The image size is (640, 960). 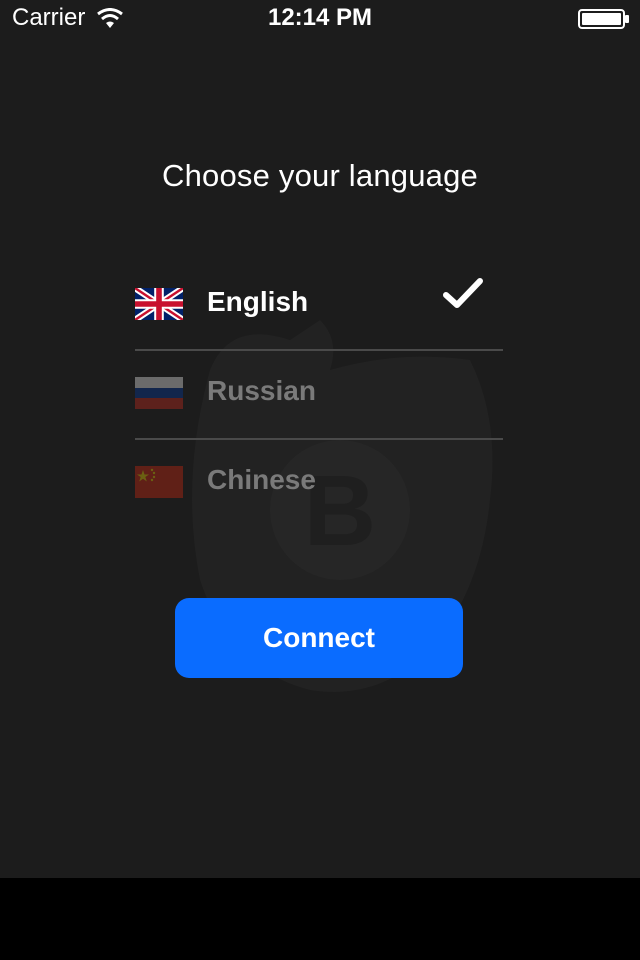 What do you see at coordinates (258, 301) in the screenshot?
I see `language-label: English` at bounding box center [258, 301].